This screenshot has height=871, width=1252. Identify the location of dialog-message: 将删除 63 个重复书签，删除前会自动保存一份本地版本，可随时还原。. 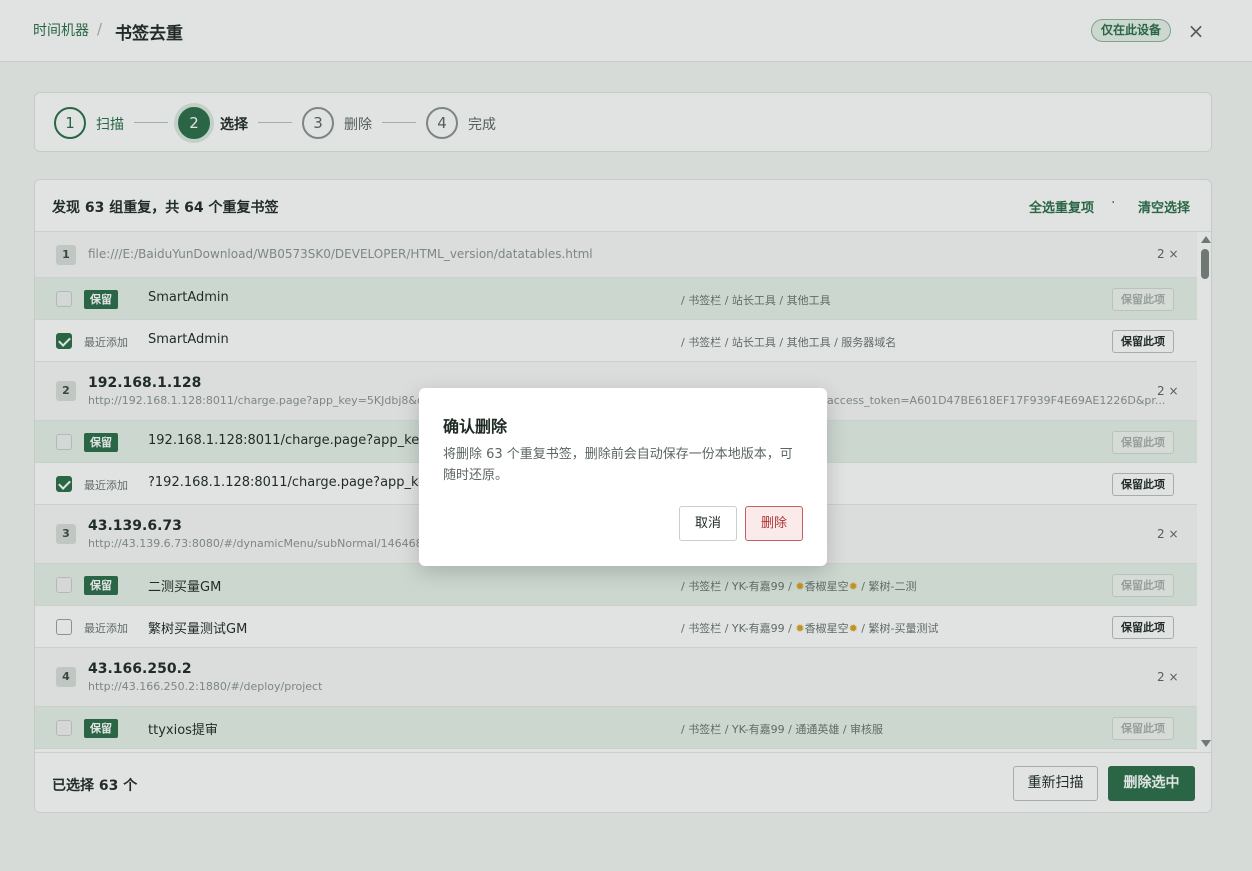
(618, 465).